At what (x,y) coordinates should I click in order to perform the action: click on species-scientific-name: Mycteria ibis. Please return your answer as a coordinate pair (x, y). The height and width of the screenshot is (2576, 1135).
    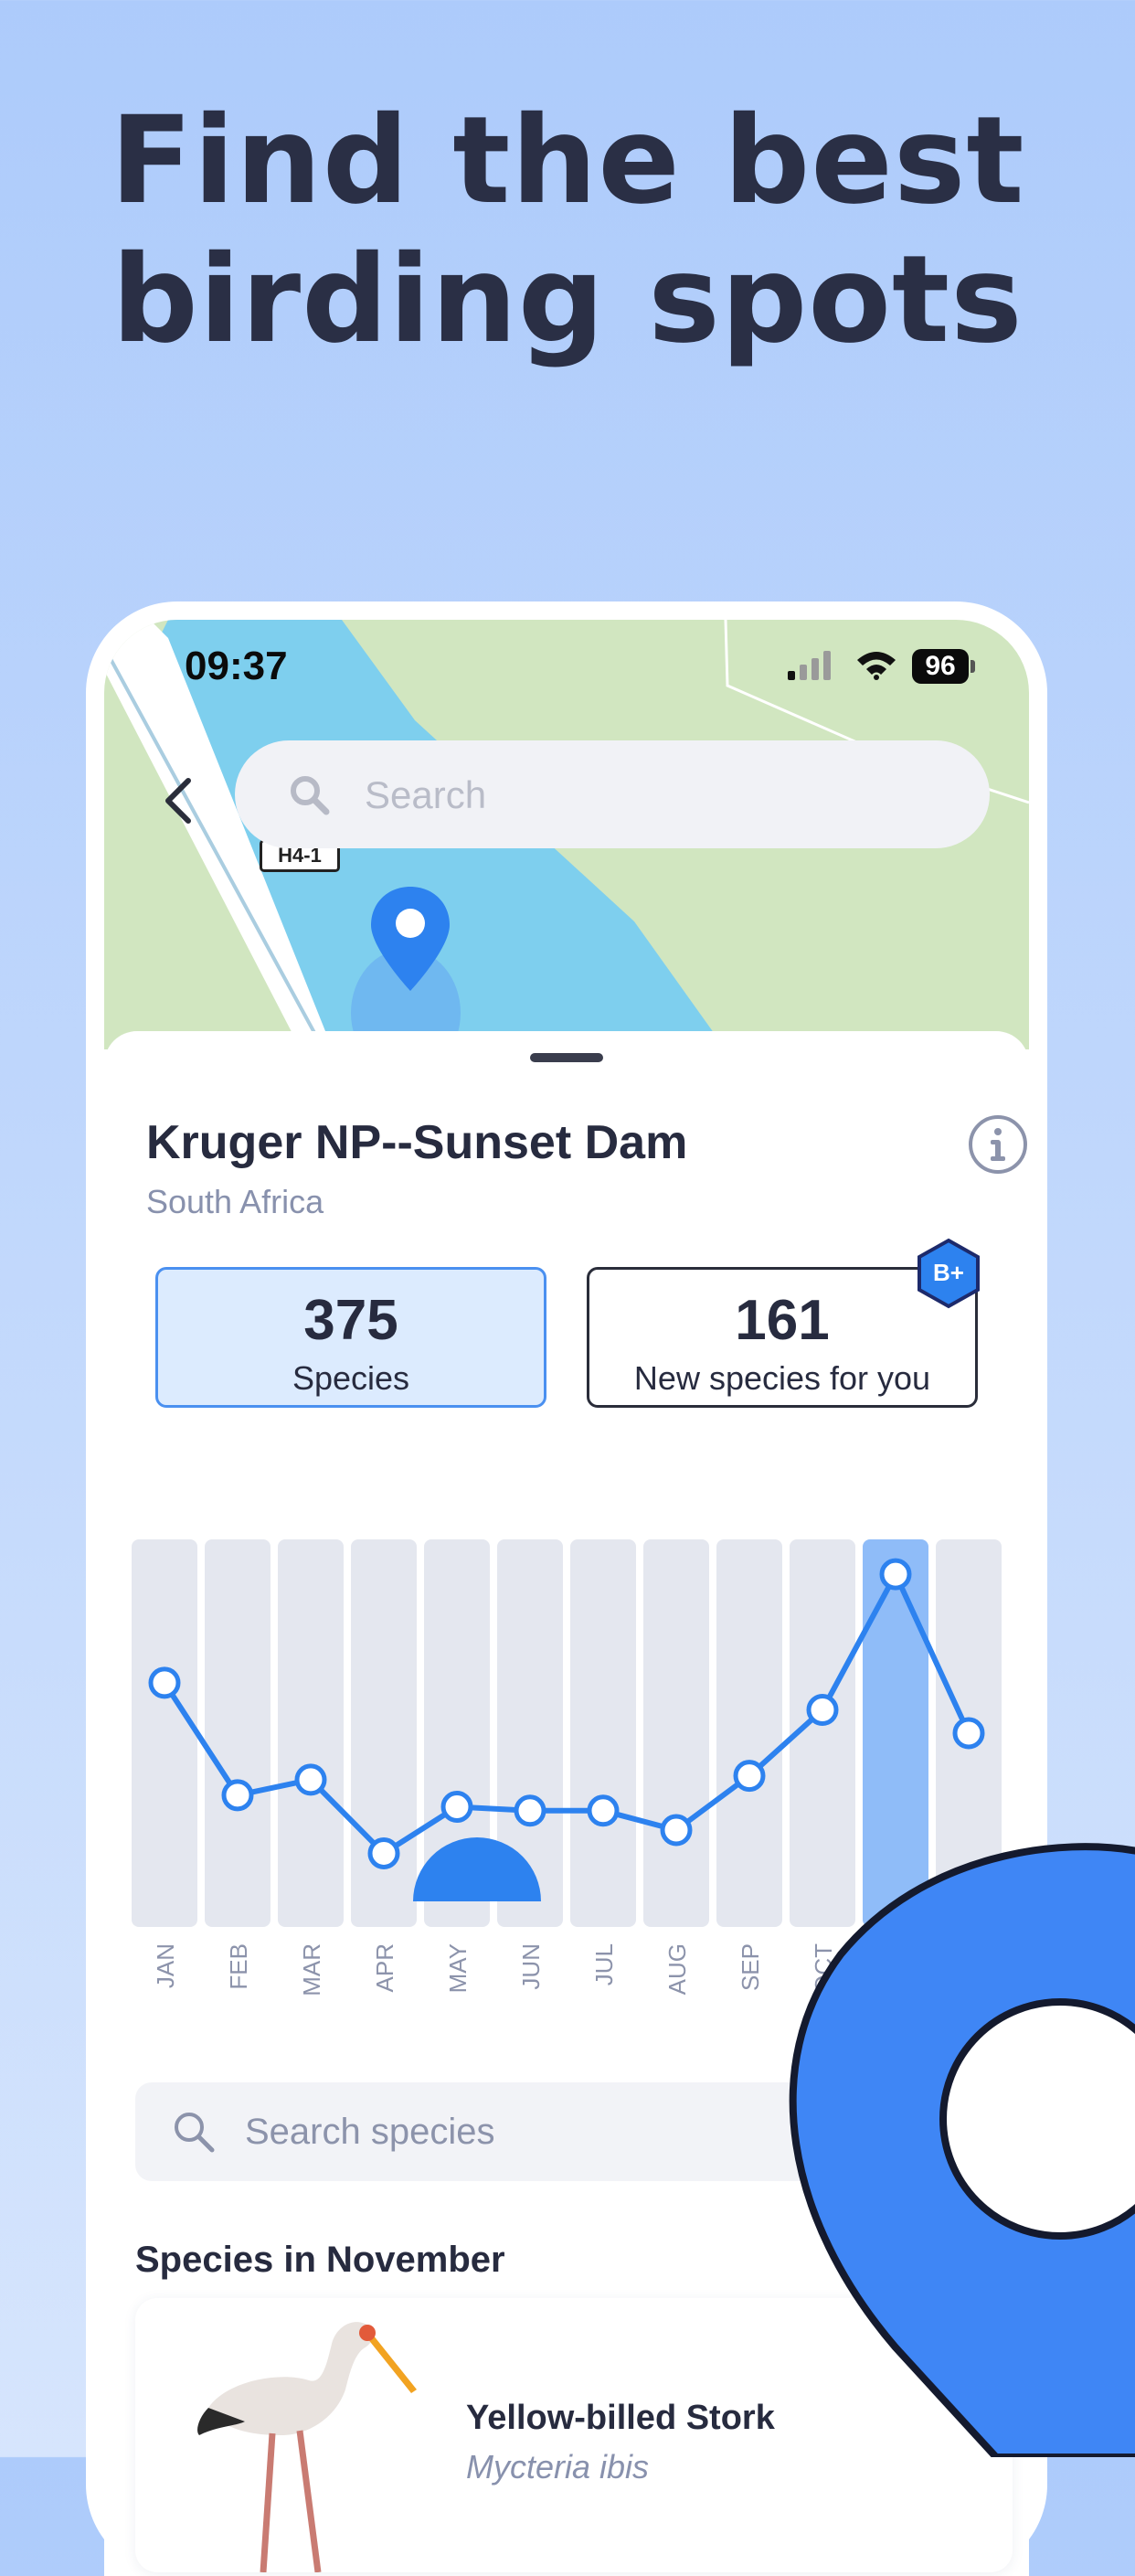
    Looking at the image, I should click on (558, 2467).